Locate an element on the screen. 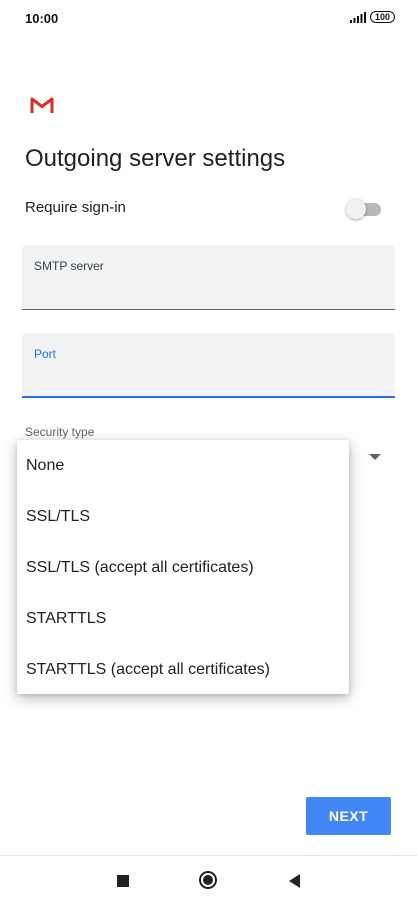 The image size is (417, 904). page-title: Outgoing server settings is located at coordinates (155, 158).